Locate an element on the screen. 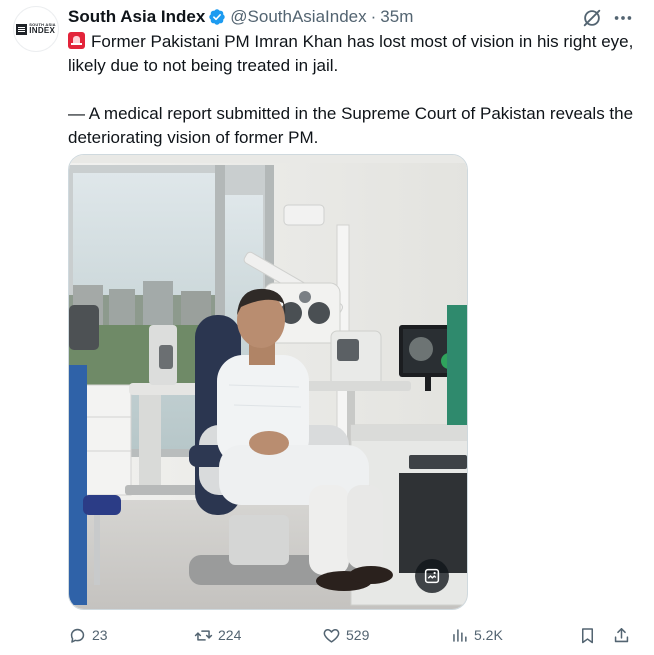 This screenshot has width=654, height=655. reply-button: 23 is located at coordinates (88, 635).